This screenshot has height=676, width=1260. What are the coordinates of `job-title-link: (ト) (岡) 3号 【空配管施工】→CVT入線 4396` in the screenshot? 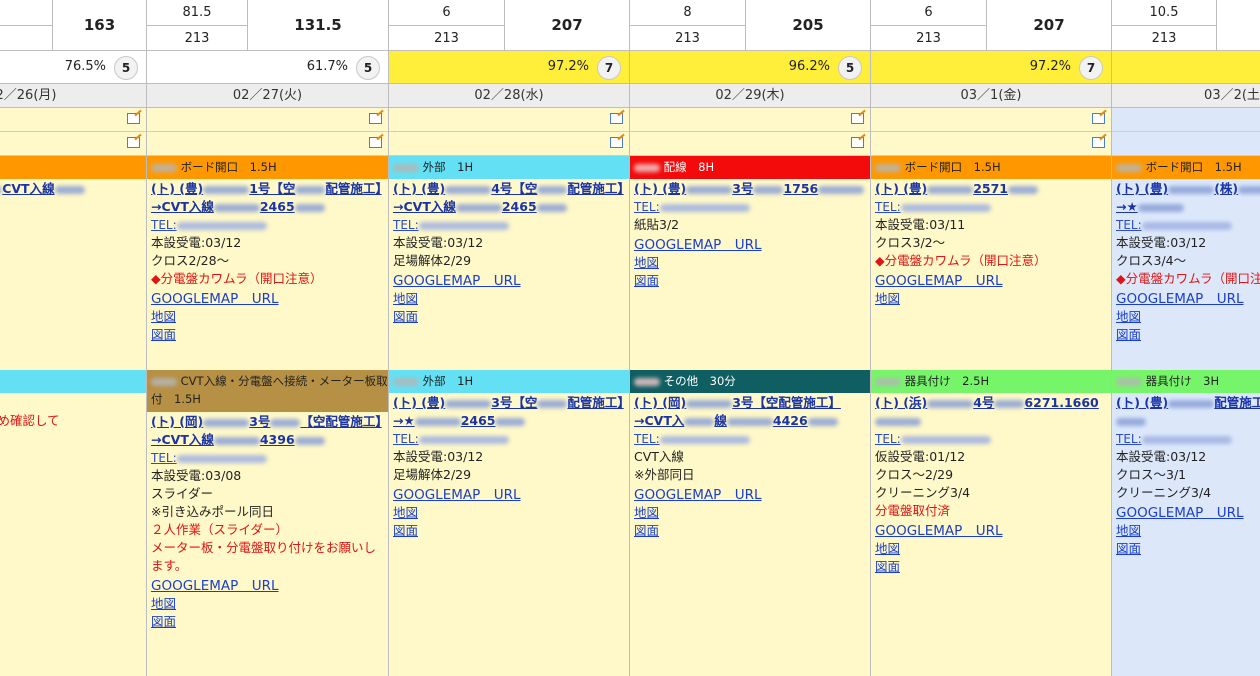 It's located at (267, 431).